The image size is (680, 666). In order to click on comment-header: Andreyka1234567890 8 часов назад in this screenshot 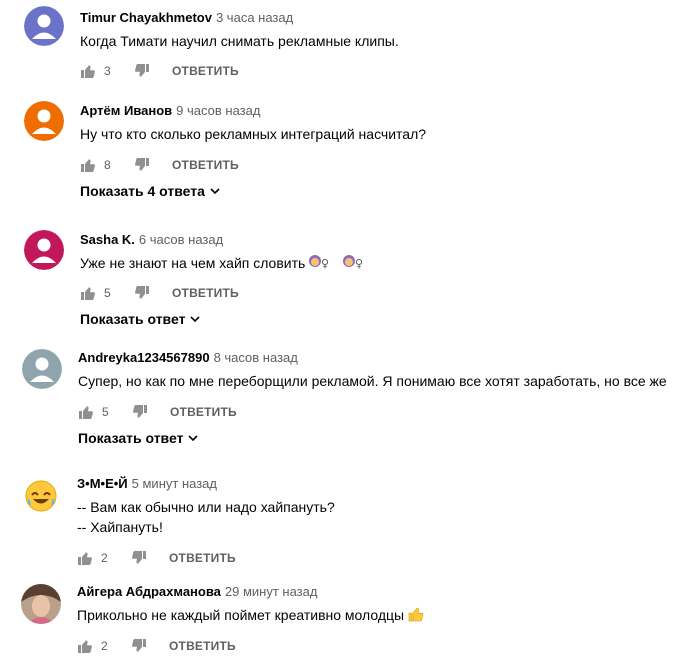, I will do `click(188, 358)`.